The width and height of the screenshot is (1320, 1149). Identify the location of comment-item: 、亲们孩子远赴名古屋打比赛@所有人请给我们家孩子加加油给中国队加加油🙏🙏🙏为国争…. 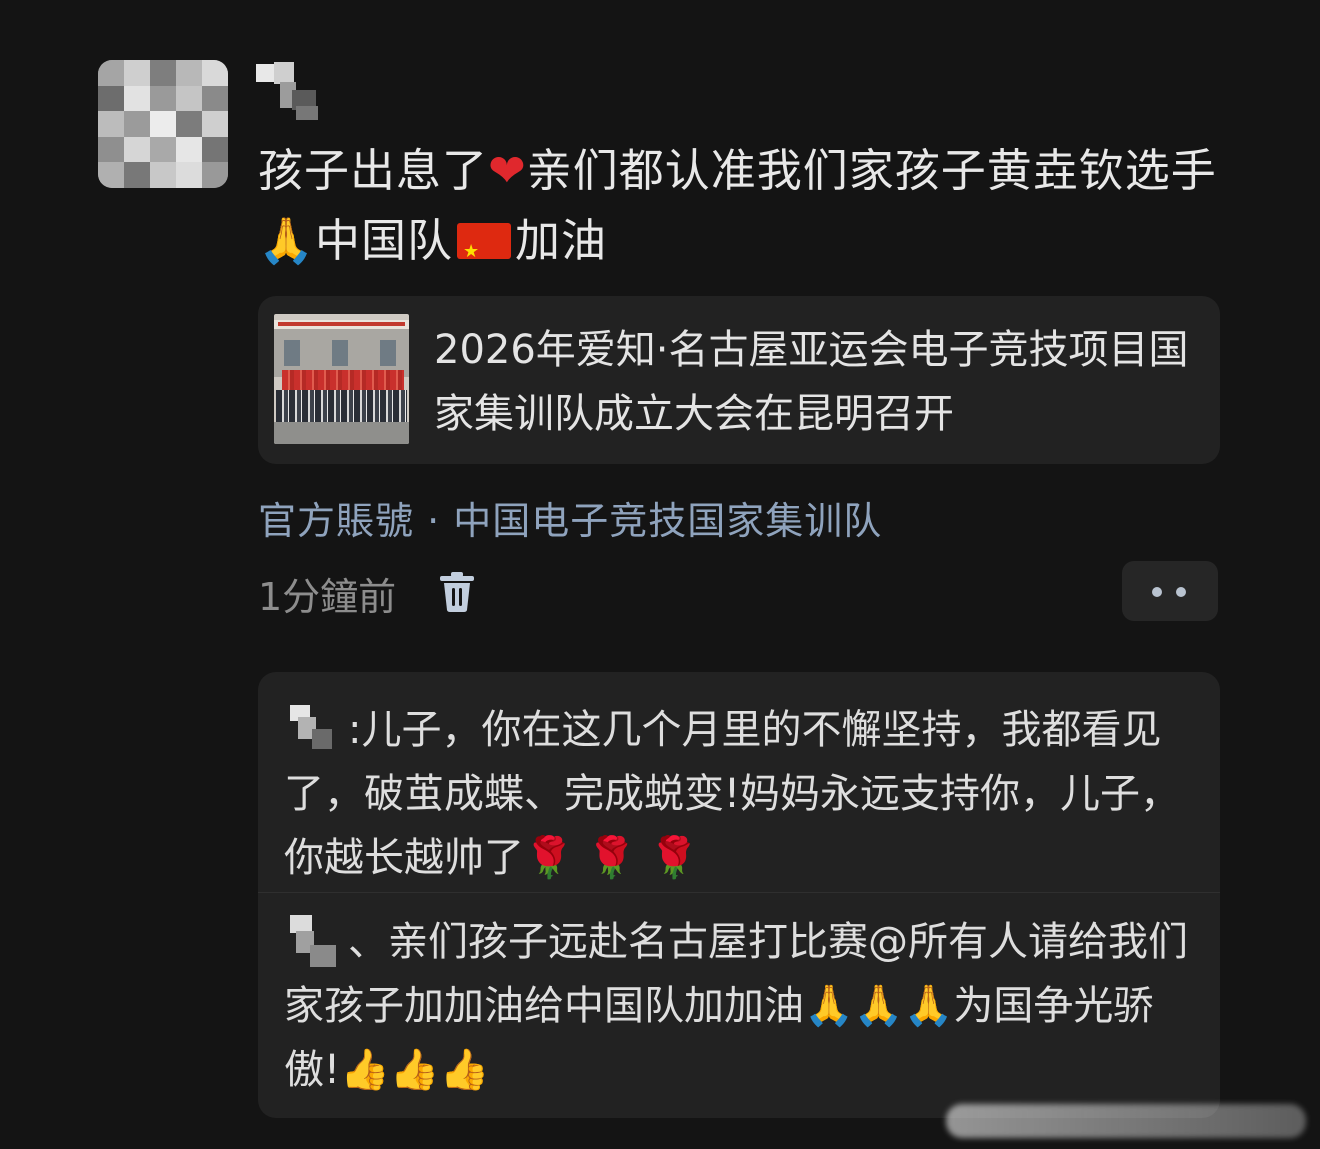
(739, 1006).